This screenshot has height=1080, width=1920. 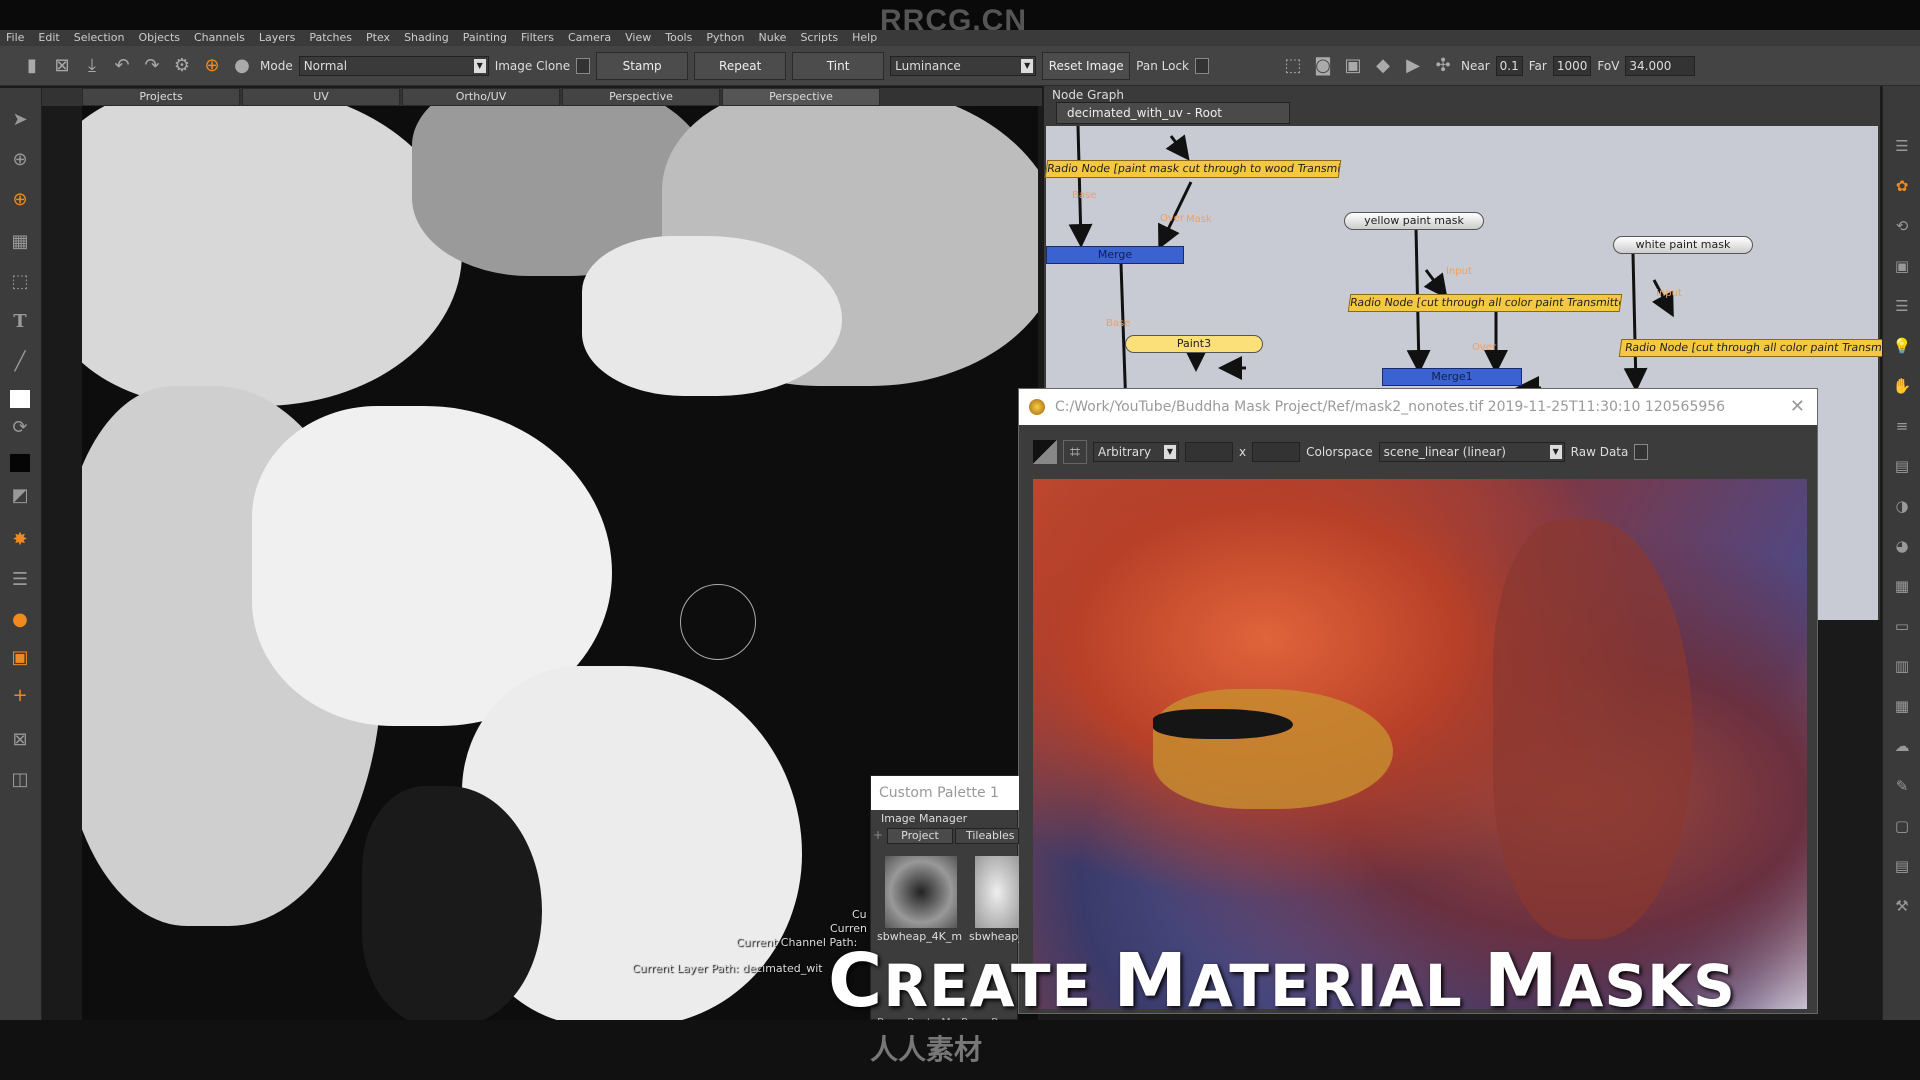 What do you see at coordinates (1902, 386) in the screenshot?
I see `hand-icon: ✋` at bounding box center [1902, 386].